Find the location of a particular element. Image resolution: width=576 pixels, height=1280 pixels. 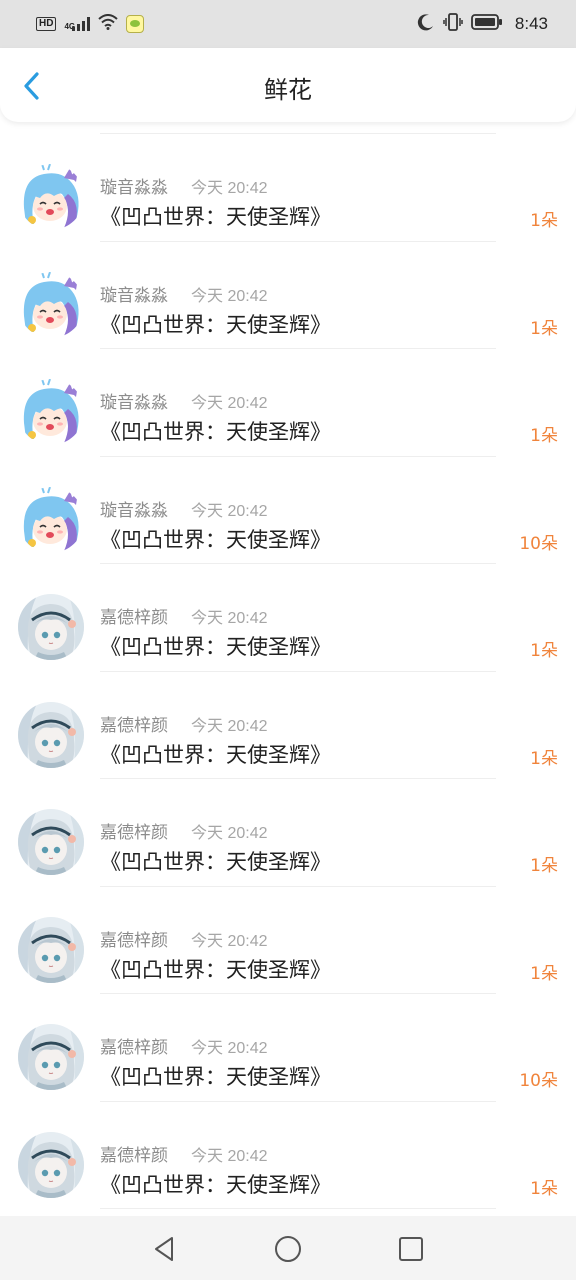

wifi-icon is located at coordinates (108, 24).